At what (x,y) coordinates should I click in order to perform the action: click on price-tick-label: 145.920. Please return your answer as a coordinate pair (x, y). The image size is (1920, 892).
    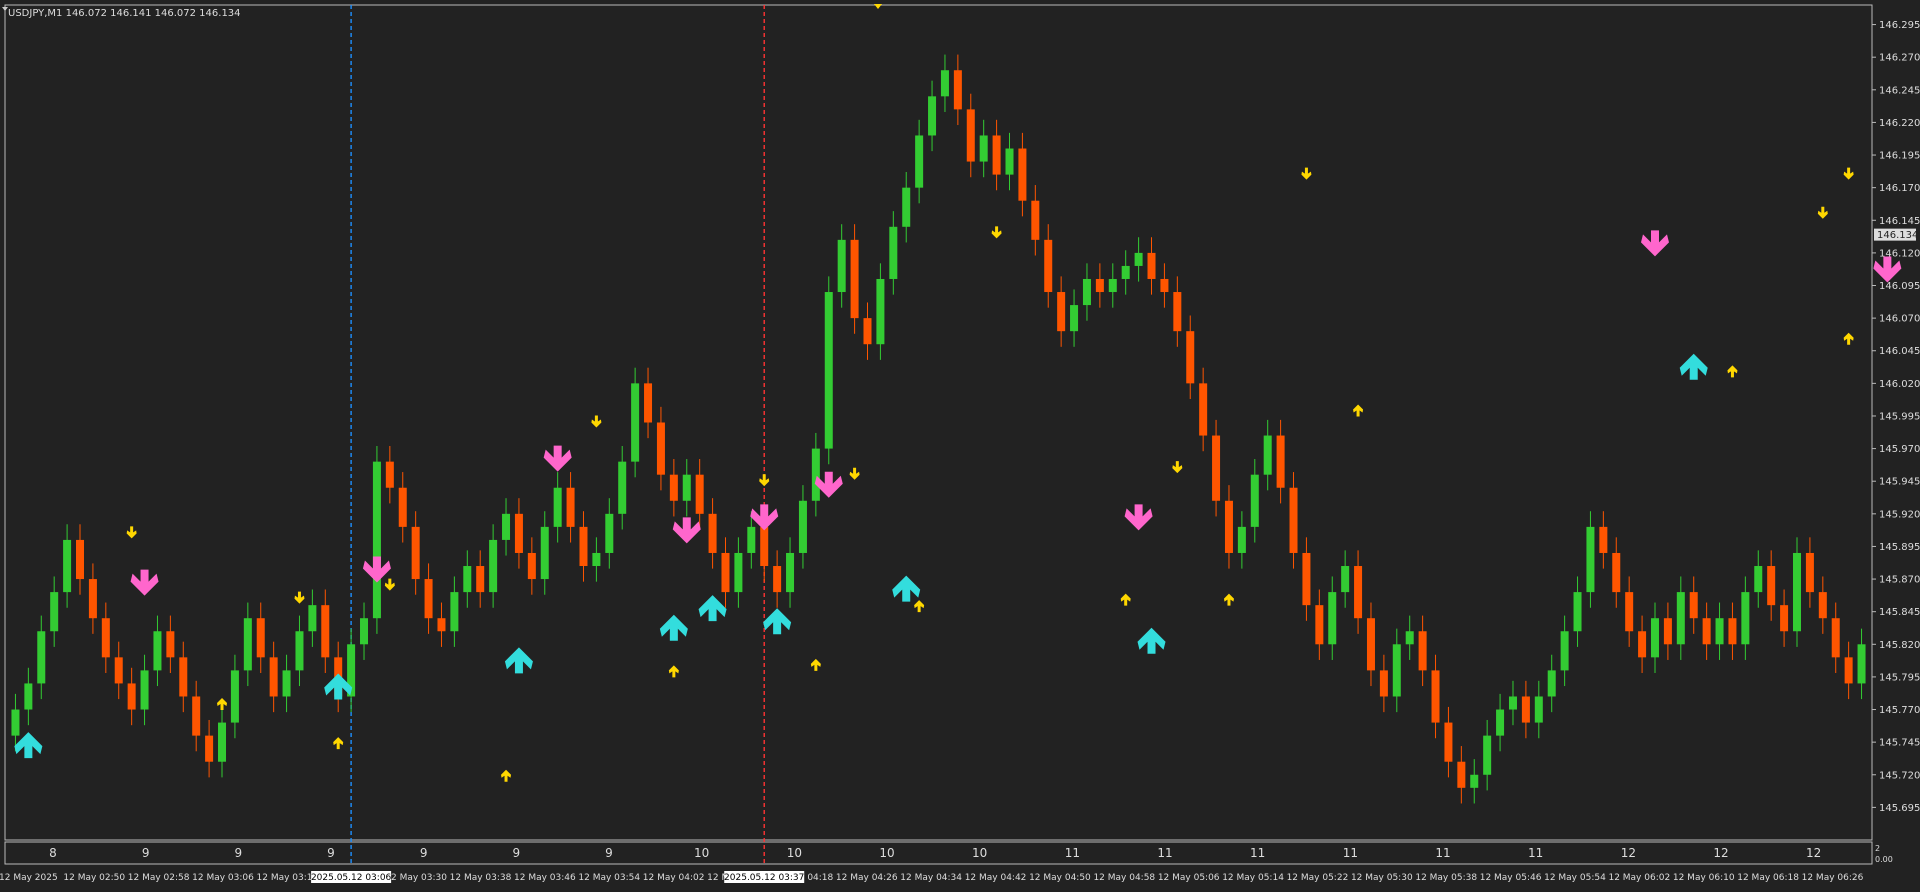
    Looking at the image, I should click on (1899, 514).